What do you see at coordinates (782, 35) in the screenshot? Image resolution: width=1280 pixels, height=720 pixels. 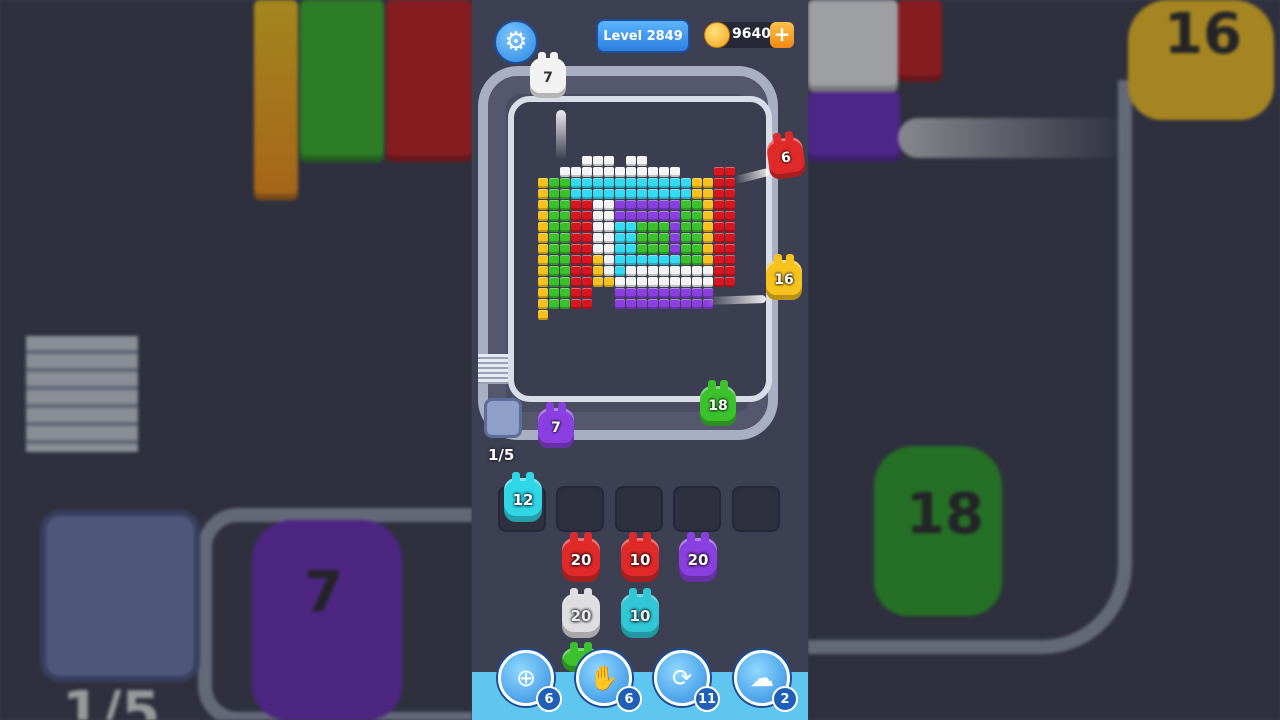 I see `add-coins-button: +` at bounding box center [782, 35].